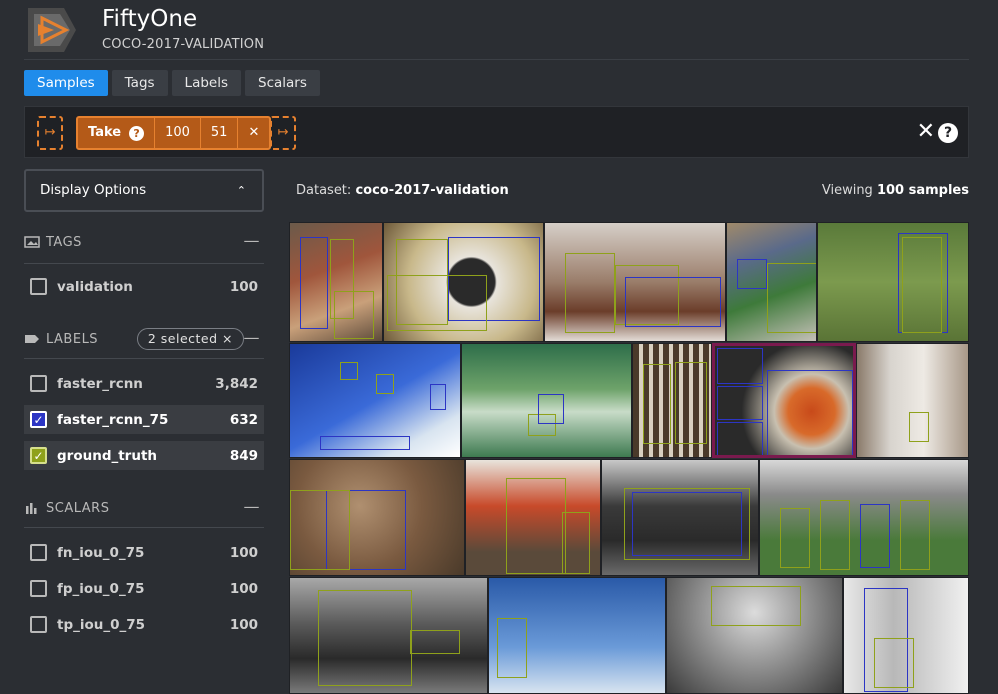 The height and width of the screenshot is (694, 998). I want to click on scalar-row-tp-iou: tp_iou_0_75 100, so click(144, 624).